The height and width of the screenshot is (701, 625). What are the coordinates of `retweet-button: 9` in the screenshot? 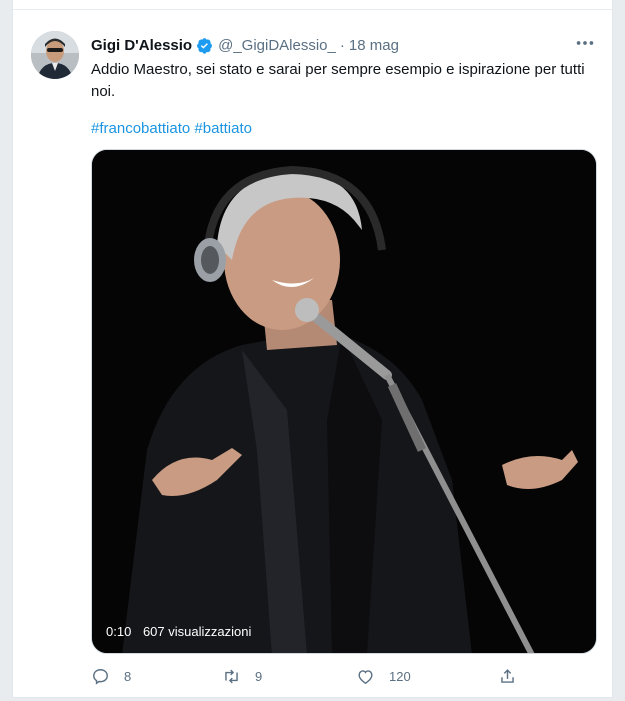 It's located at (242, 676).